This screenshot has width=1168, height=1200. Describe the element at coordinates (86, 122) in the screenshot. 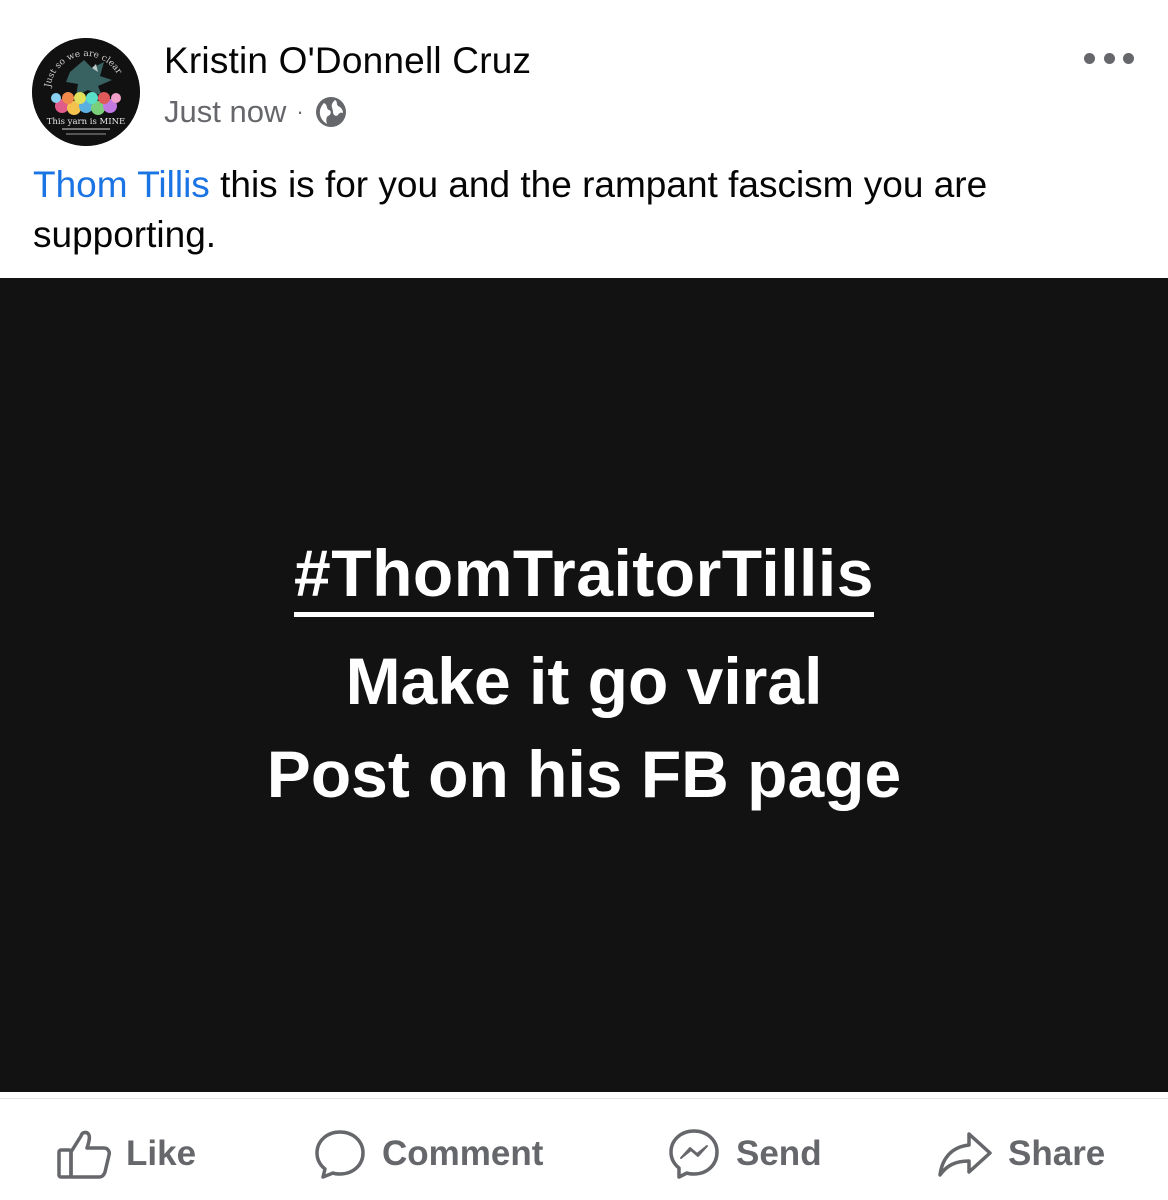

I see `avatar-bottom-text: This yarn is MINE` at that location.